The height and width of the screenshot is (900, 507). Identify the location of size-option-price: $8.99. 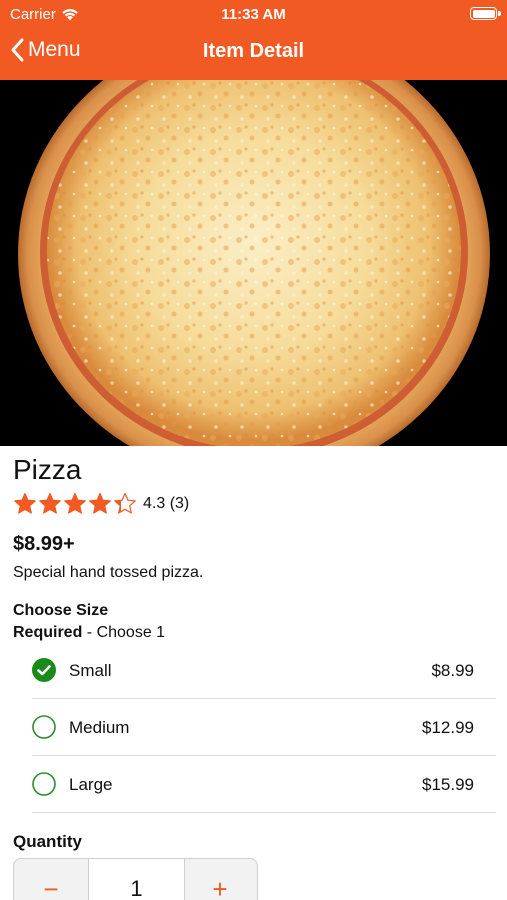
(452, 670).